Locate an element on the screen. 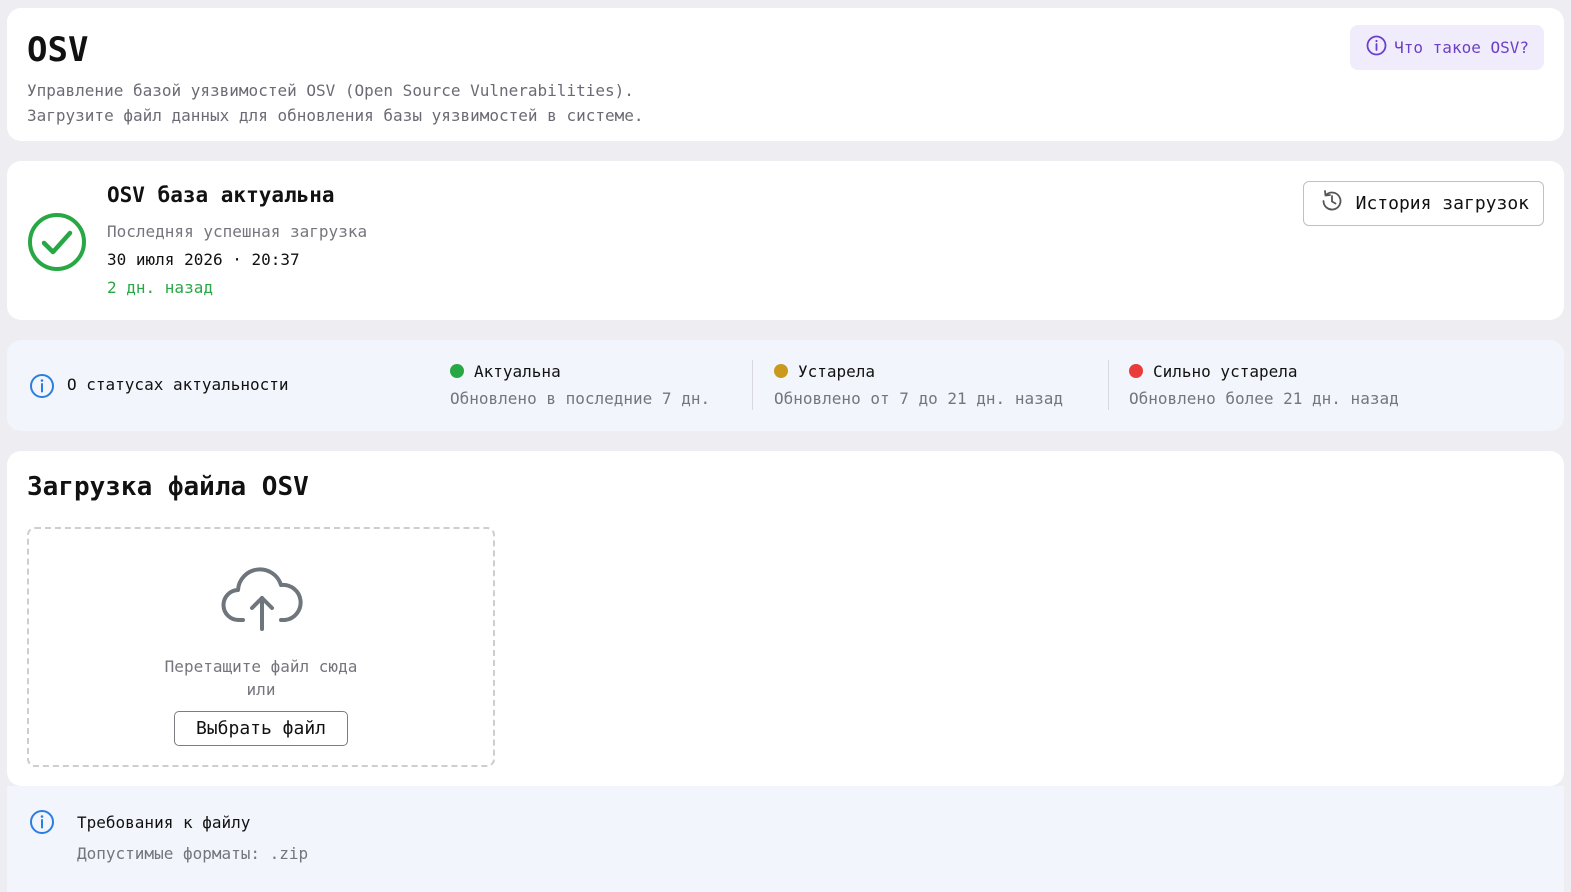 The width and height of the screenshot is (1571, 892). history-icon is located at coordinates (1332, 203).